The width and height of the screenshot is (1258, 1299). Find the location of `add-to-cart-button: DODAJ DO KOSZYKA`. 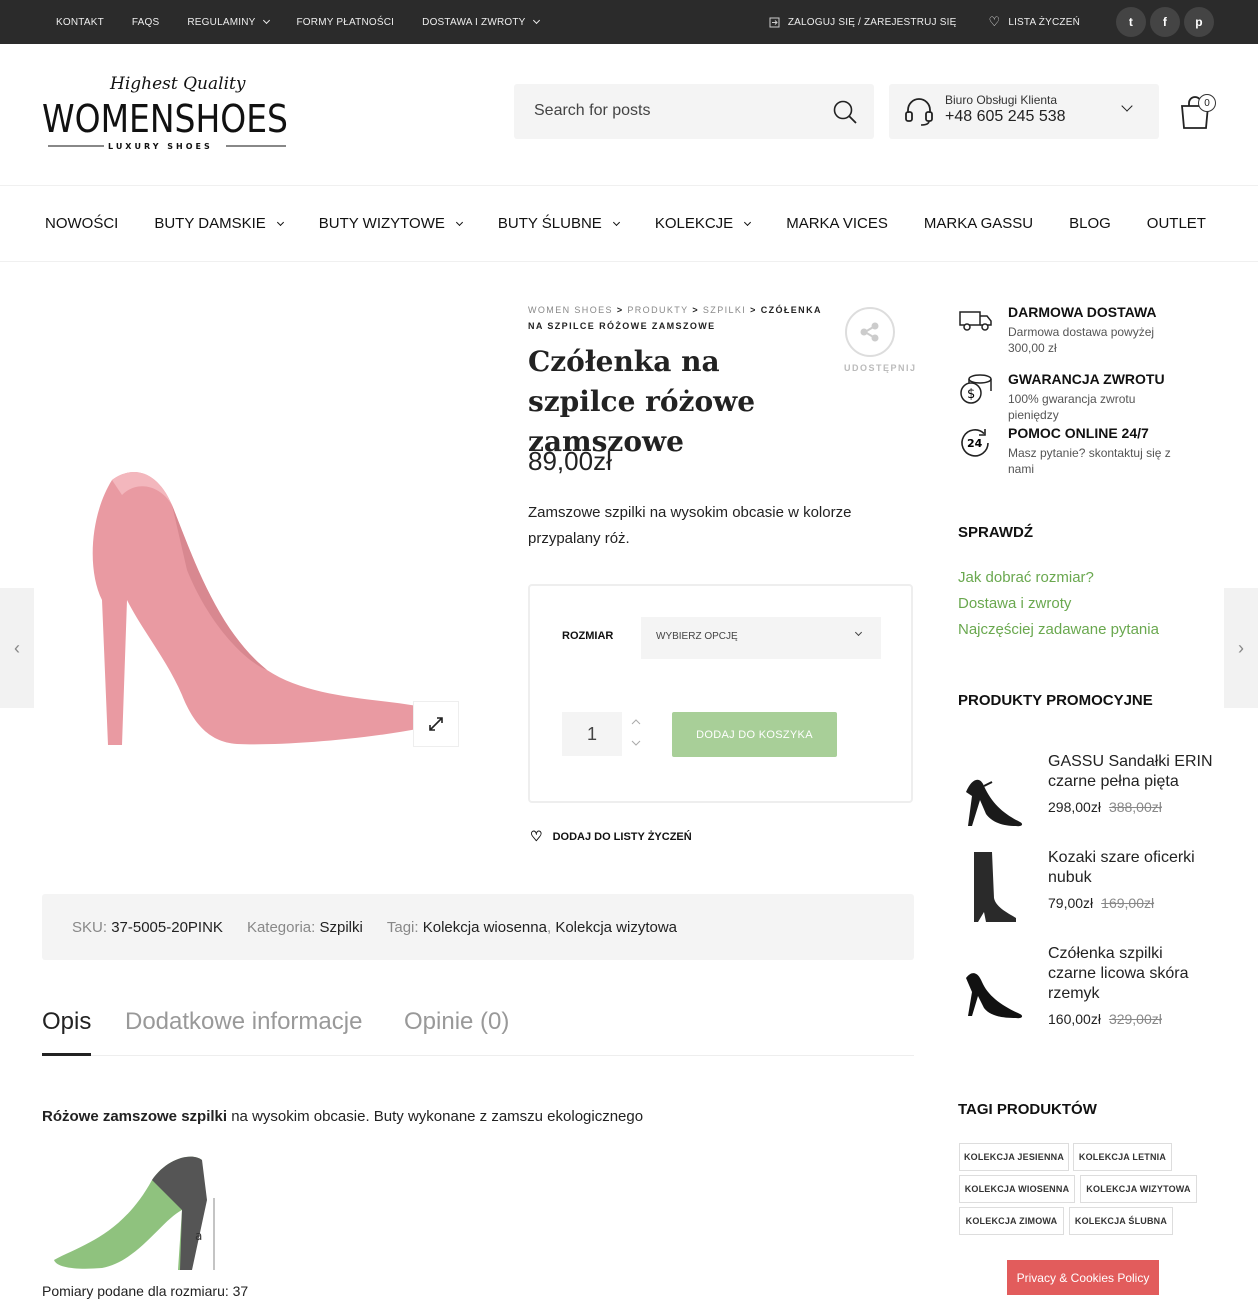

add-to-cart-button: DODAJ DO KOSZYKA is located at coordinates (754, 734).